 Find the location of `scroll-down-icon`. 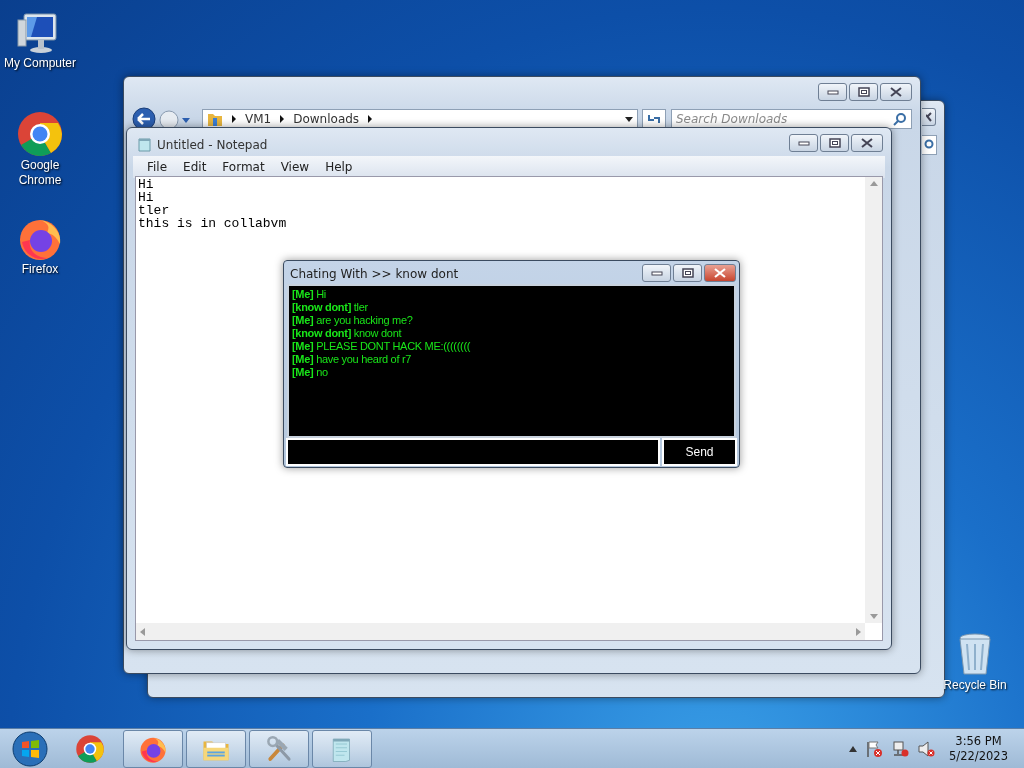

scroll-down-icon is located at coordinates (873, 616).